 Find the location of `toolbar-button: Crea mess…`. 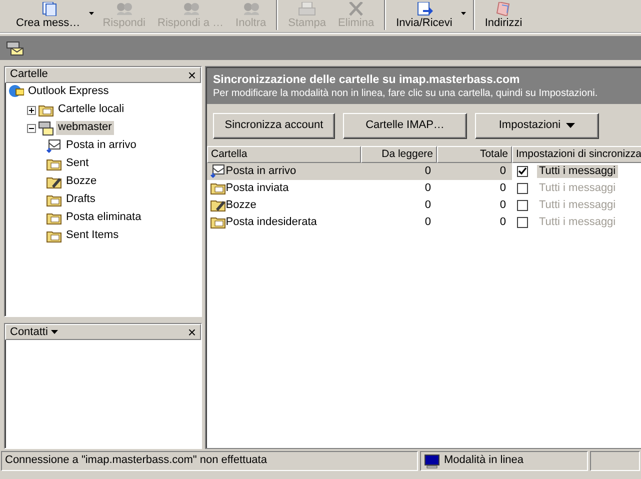

toolbar-button: Crea mess… is located at coordinates (48, 15).